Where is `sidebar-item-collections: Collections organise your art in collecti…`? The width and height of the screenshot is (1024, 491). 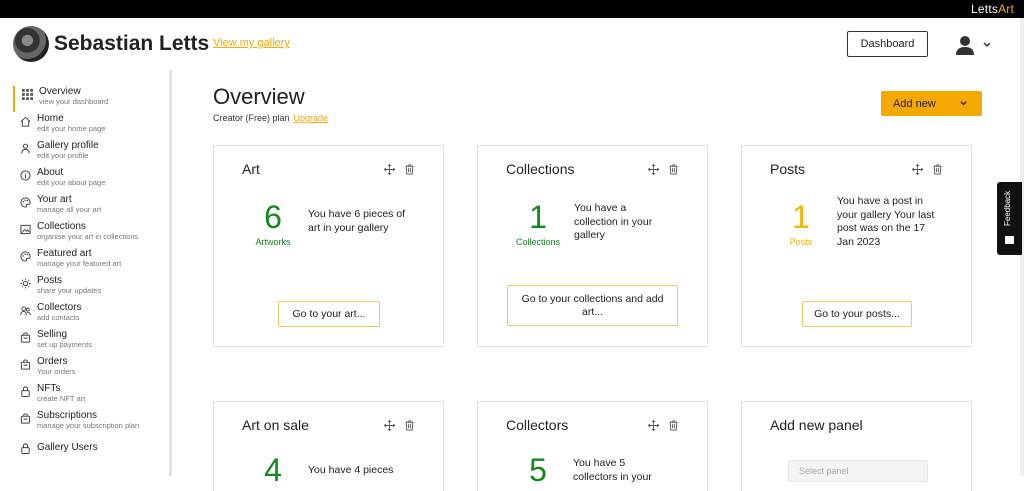 sidebar-item-collections: Collections organise your art in collecti… is located at coordinates (88, 234).